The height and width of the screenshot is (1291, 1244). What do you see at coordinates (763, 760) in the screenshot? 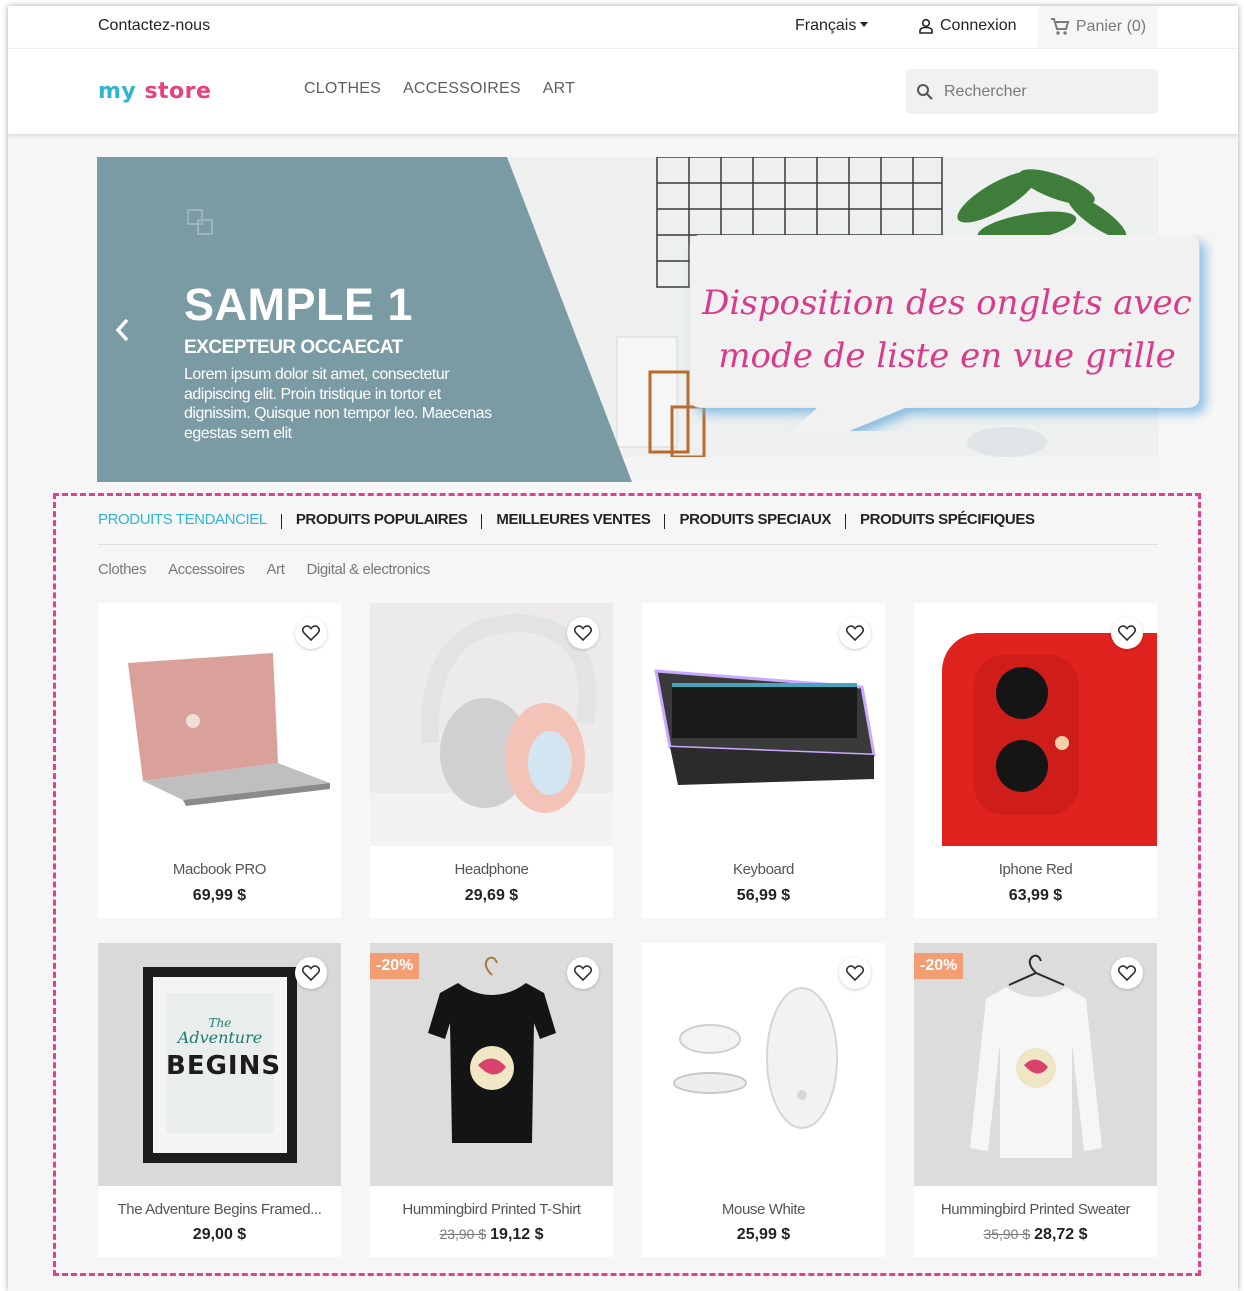
I see `product-card: Keyboard 56,99 $` at bounding box center [763, 760].